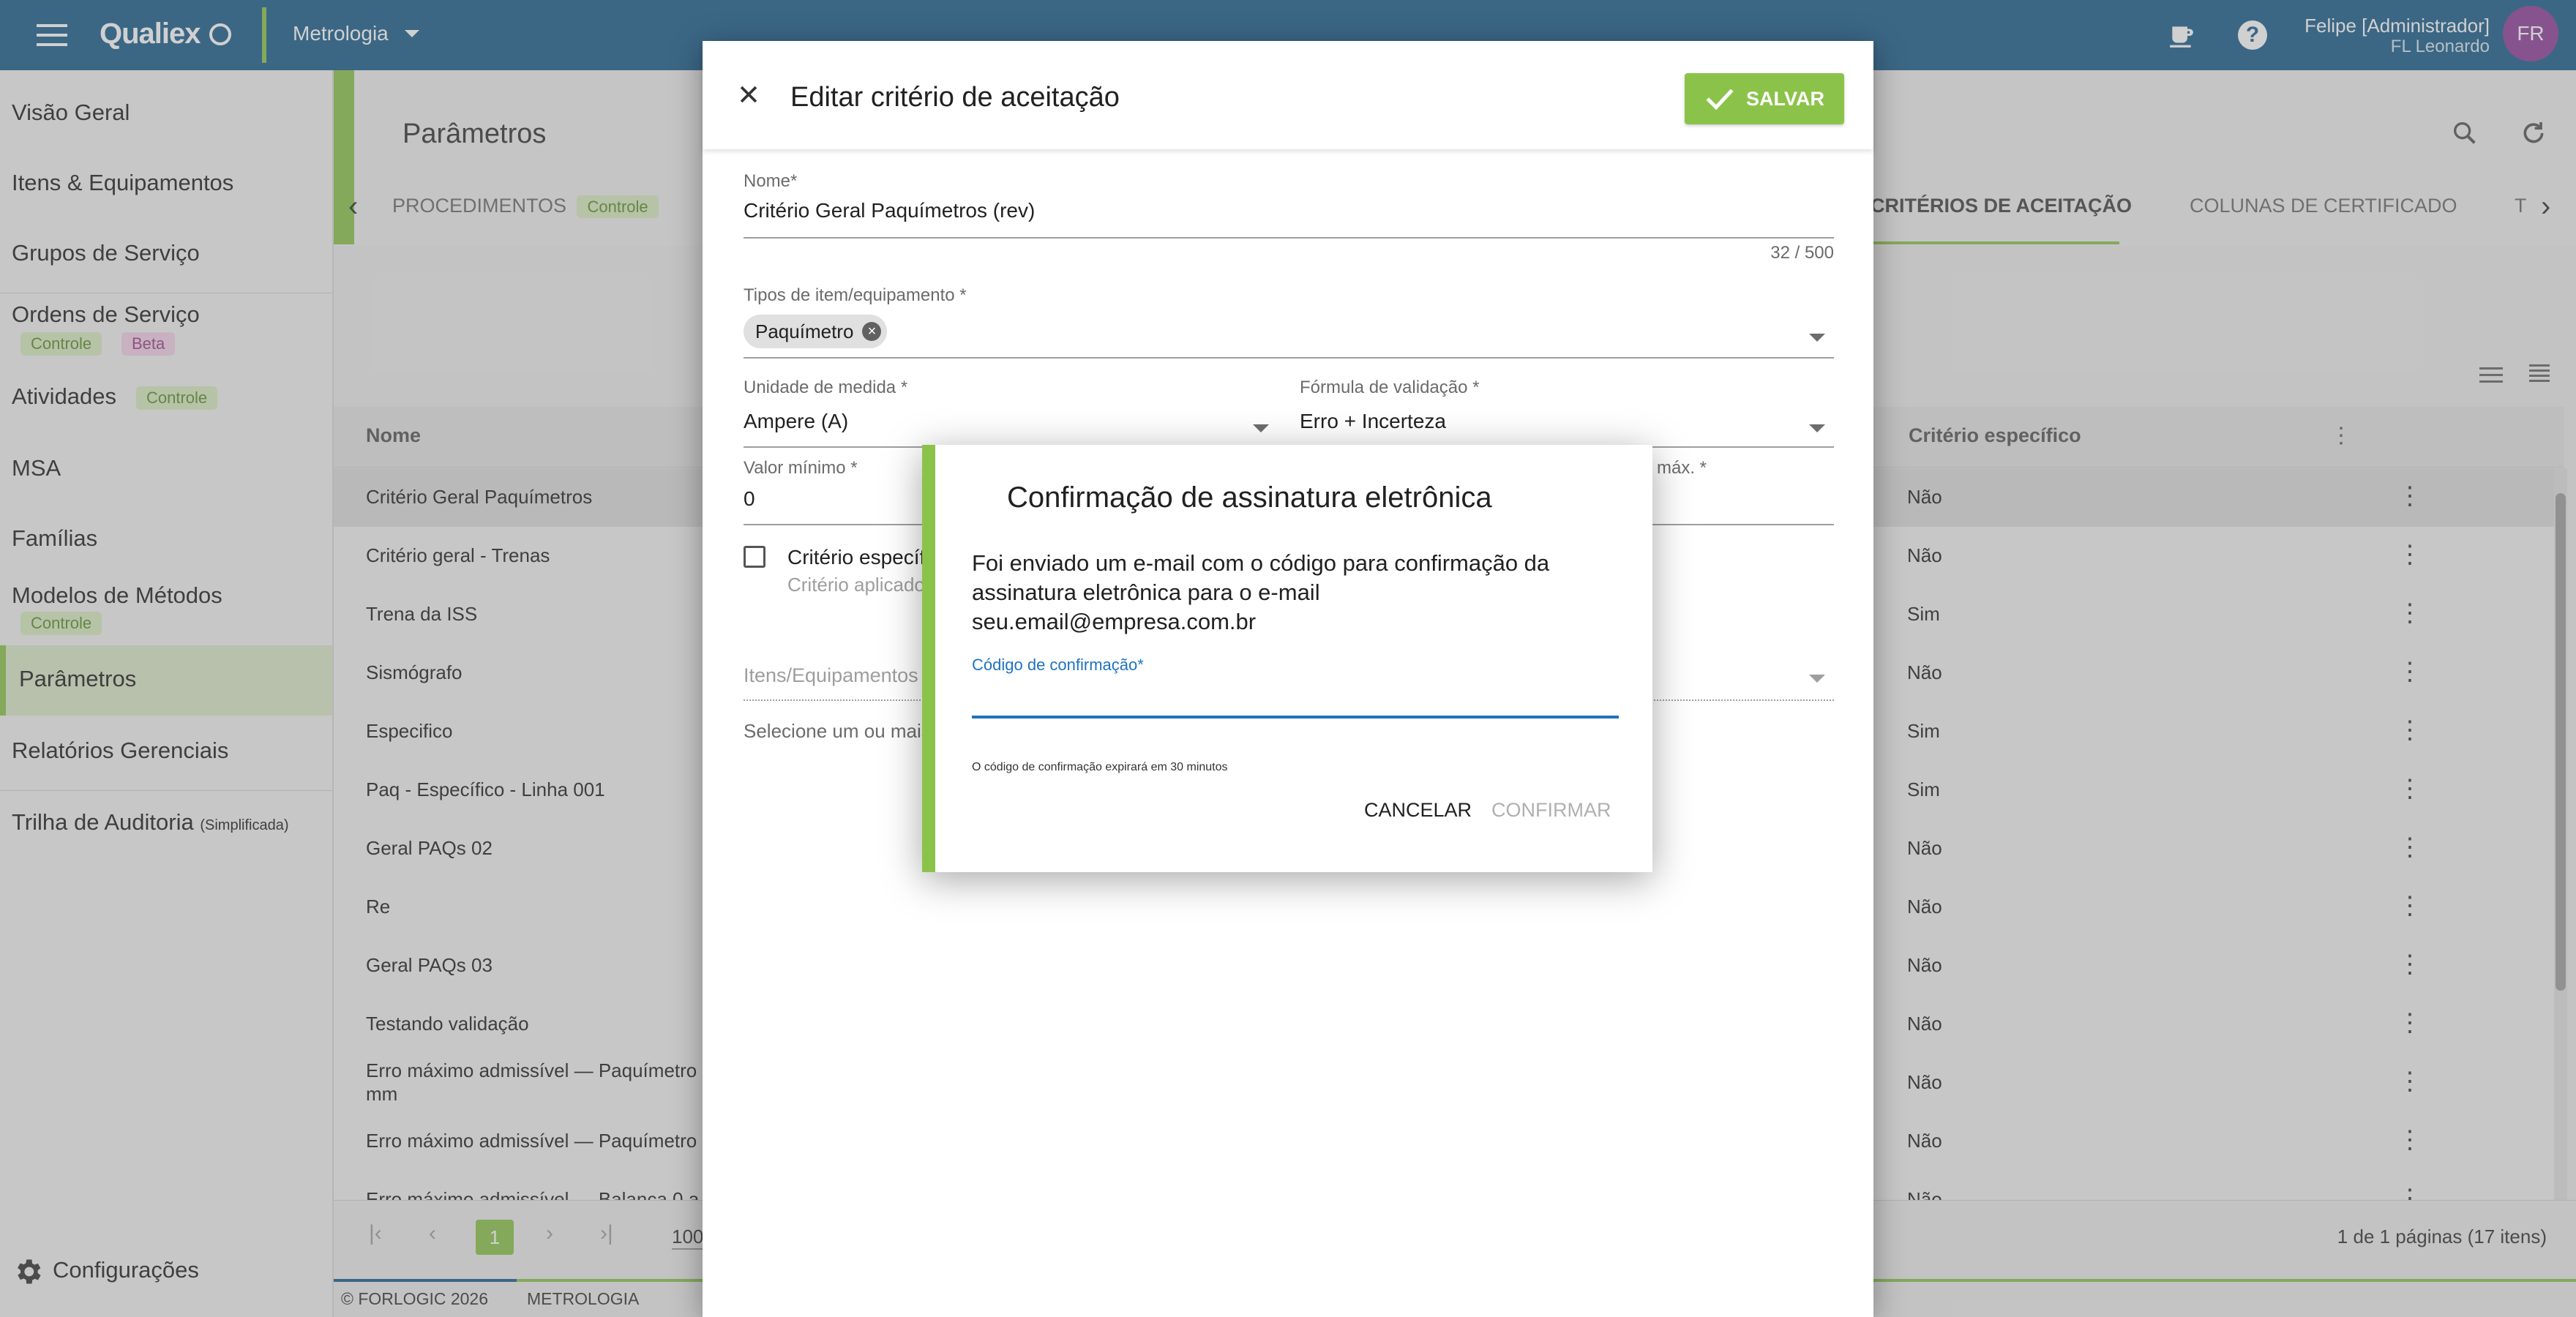  What do you see at coordinates (1817, 679) in the screenshot?
I see `itens-dropdown-icon` at bounding box center [1817, 679].